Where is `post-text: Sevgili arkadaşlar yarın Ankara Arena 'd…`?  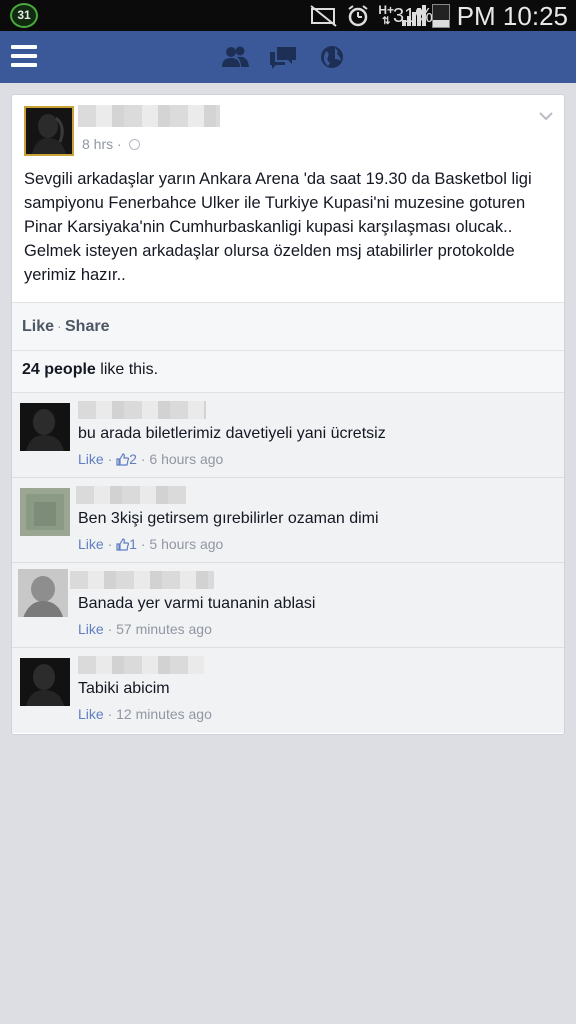
post-text: Sevgili arkadaşlar yarın Ankara Arena 'd… is located at coordinates (278, 227).